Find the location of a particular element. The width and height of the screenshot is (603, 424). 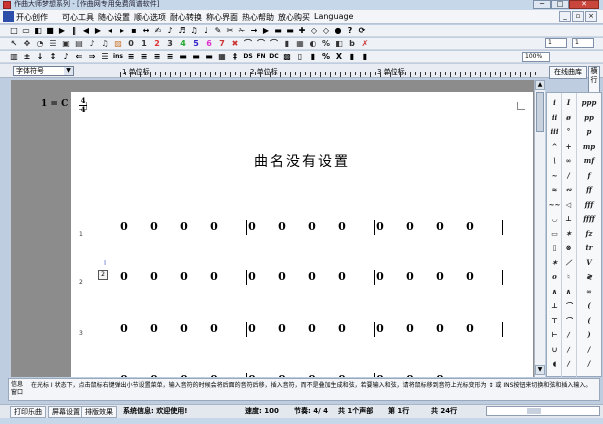

menu-purchase: 放心购买 is located at coordinates (294, 17).